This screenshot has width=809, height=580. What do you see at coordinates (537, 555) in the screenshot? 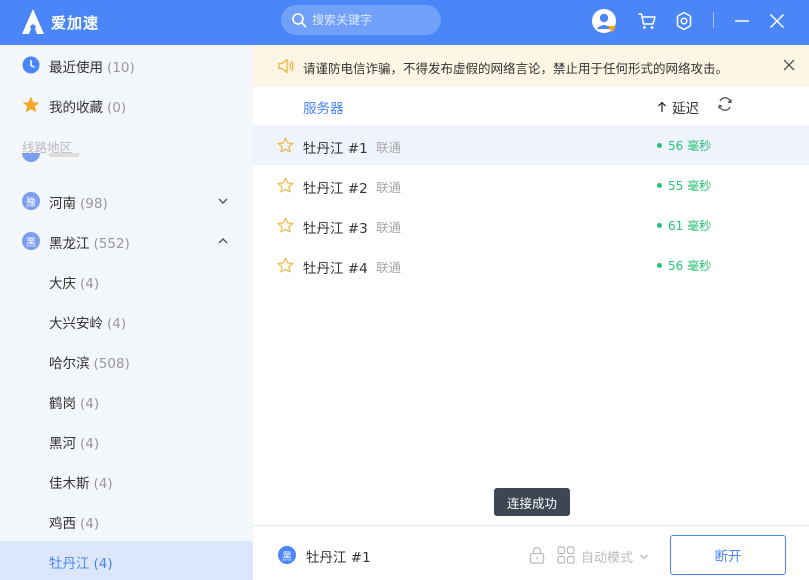
I see `lock-icon` at bounding box center [537, 555].